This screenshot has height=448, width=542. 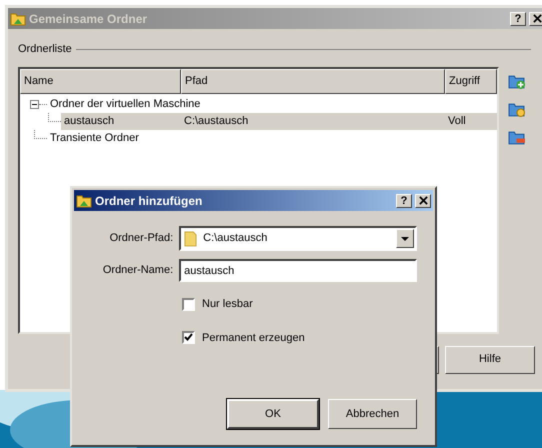 I want to click on tree-row: austausch C:\austausch Voll, so click(x=279, y=121).